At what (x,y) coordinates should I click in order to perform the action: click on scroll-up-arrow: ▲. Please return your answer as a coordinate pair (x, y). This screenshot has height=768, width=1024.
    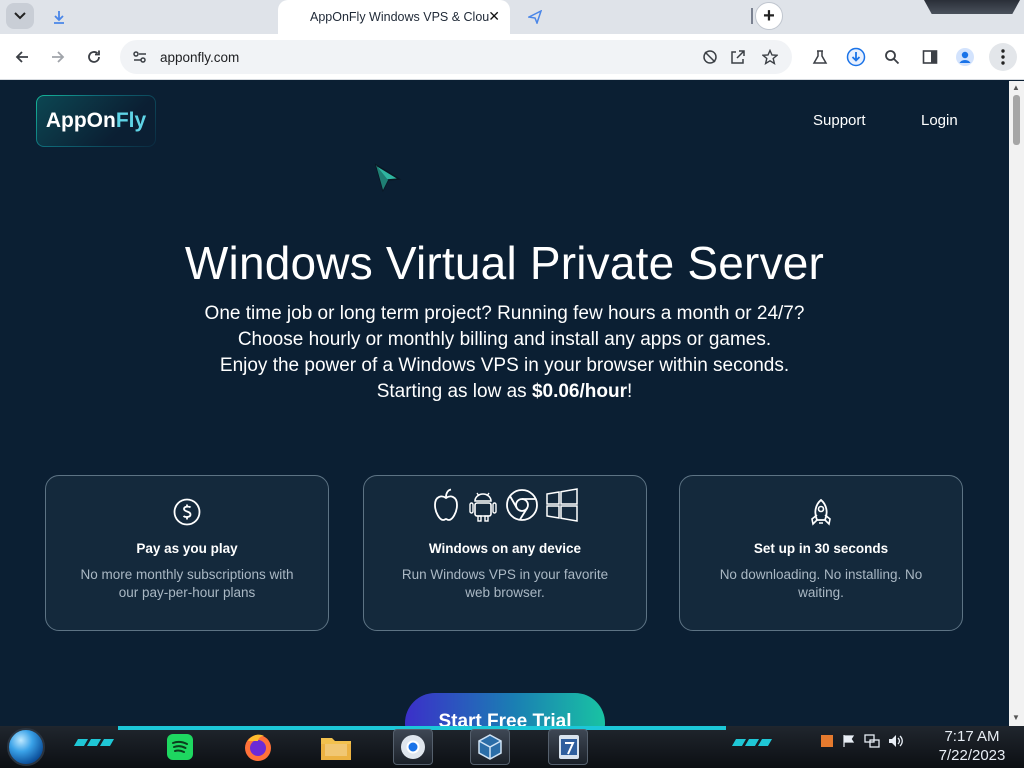
    Looking at the image, I should click on (1016, 87).